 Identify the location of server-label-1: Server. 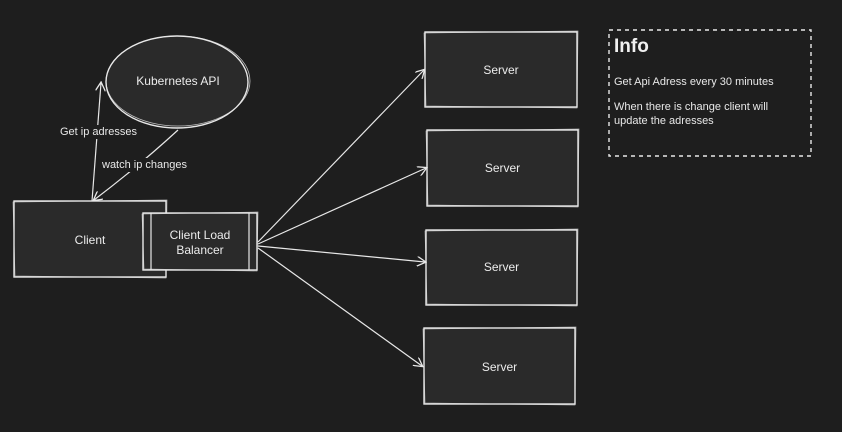
(501, 70).